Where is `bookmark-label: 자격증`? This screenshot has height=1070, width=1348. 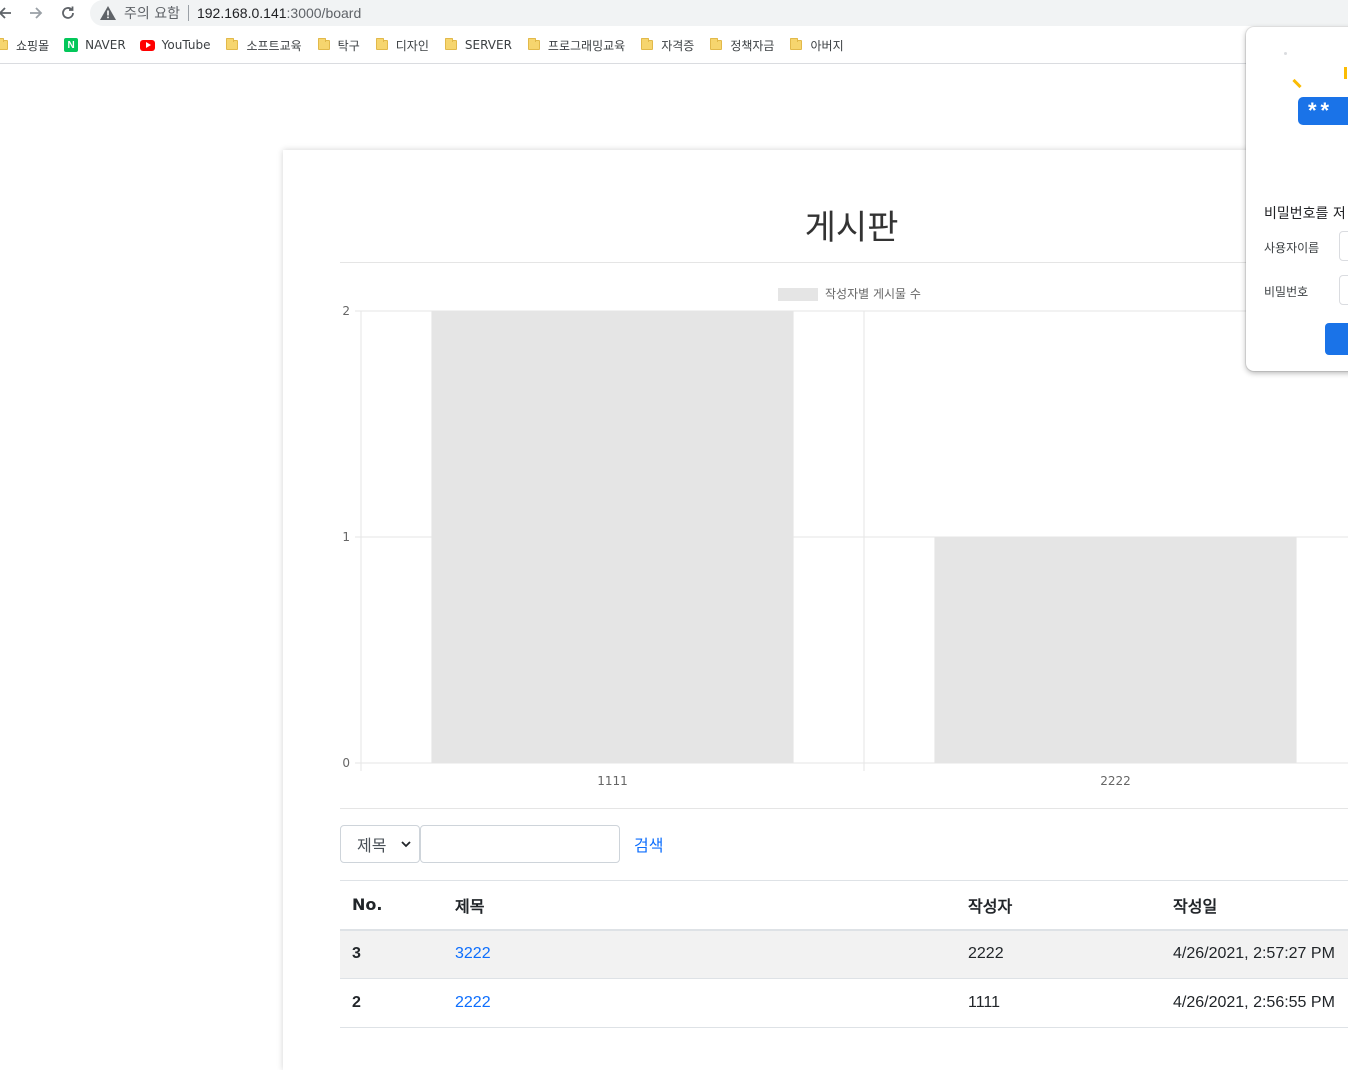
bookmark-label: 자격증 is located at coordinates (678, 45).